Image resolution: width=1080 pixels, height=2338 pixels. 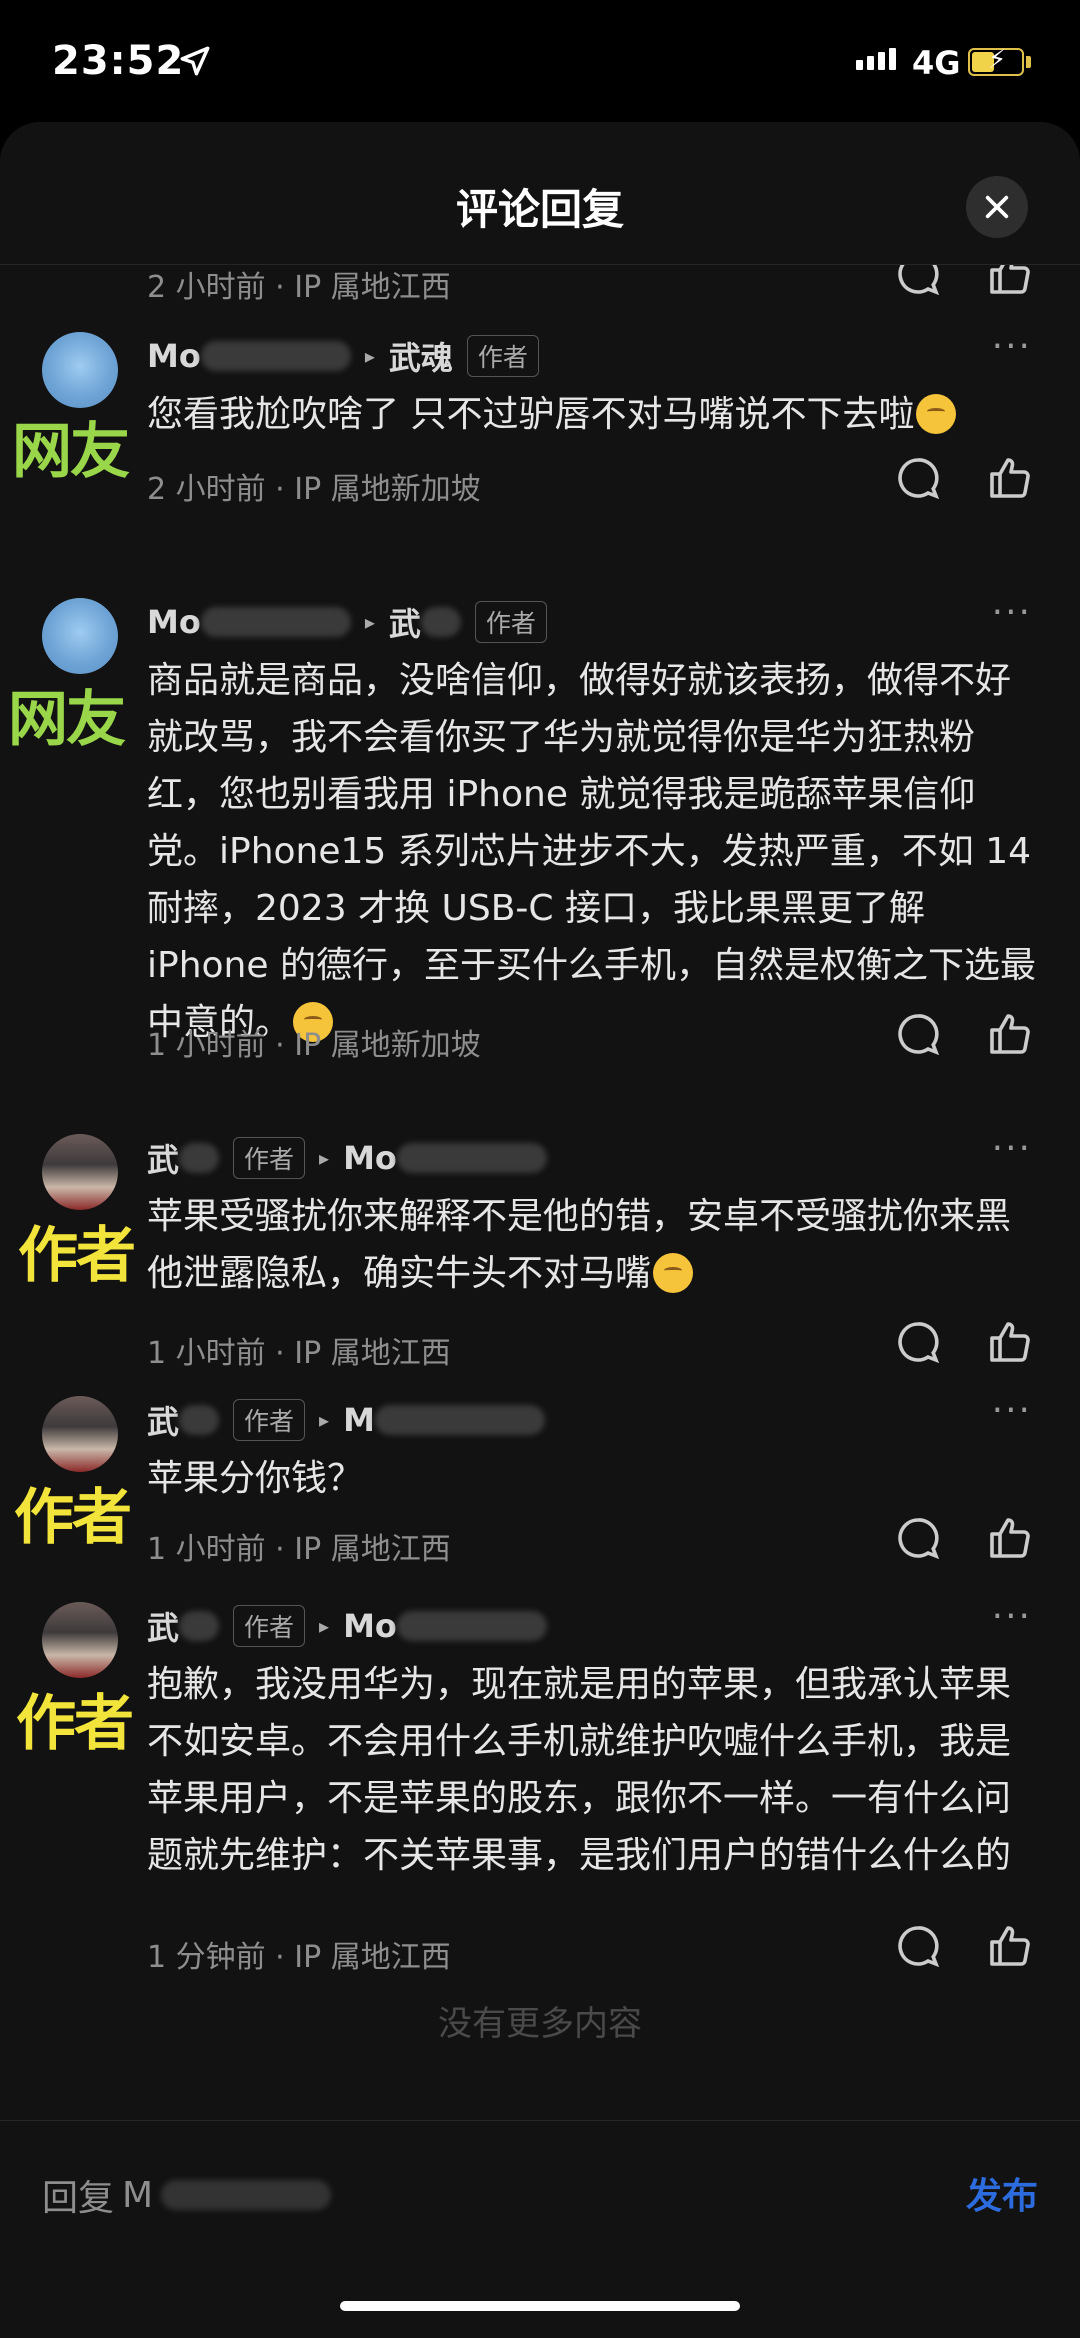 I want to click on home-indicator, so click(x=540, y=2306).